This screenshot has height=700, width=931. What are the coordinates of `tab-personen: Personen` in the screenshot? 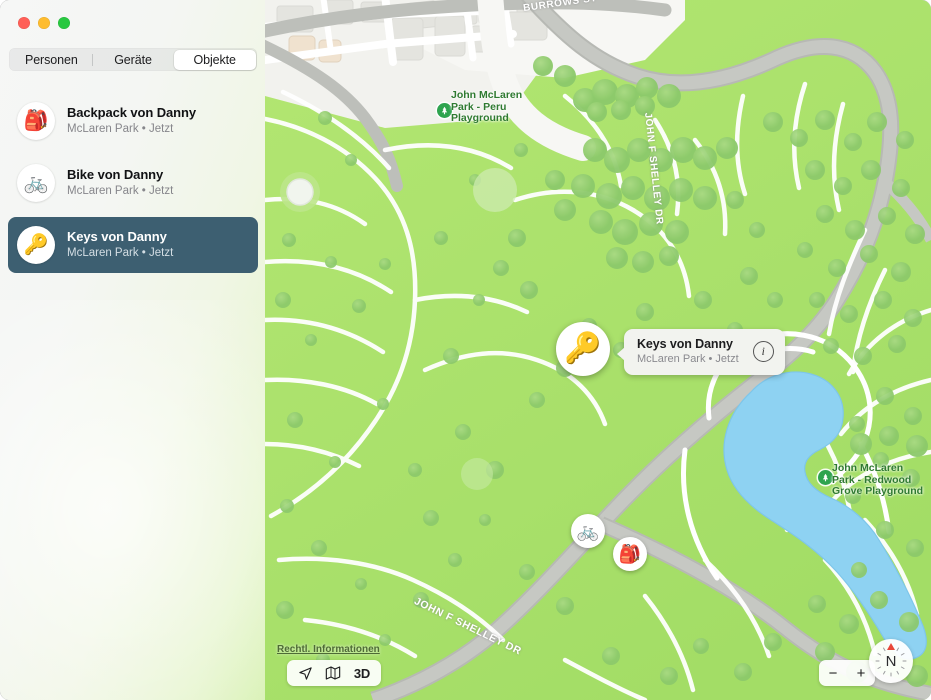 It's located at (52, 60).